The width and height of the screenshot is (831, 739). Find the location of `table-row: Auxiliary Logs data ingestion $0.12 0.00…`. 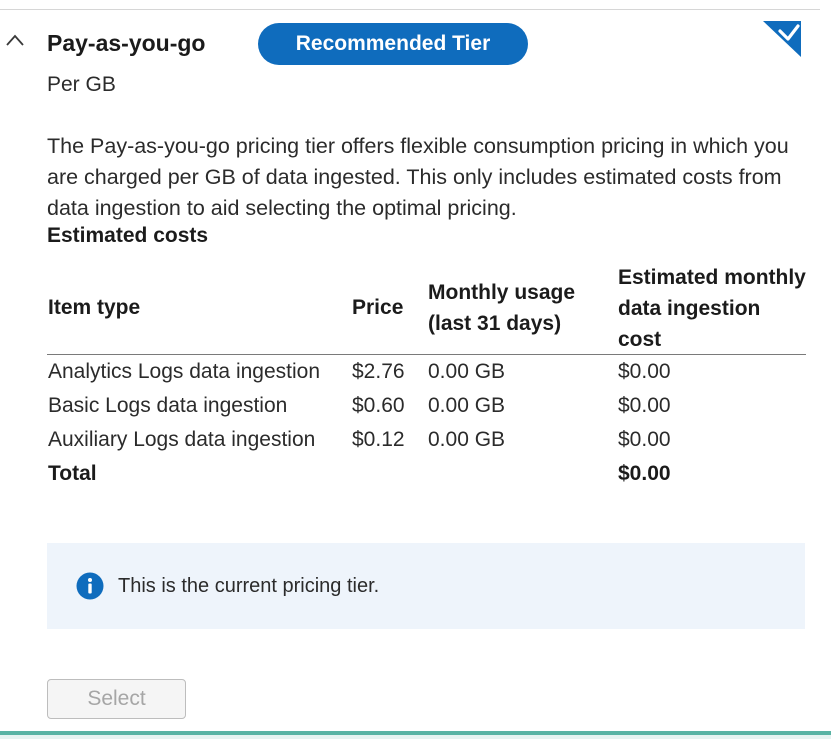

table-row: Auxiliary Logs data ingestion $0.12 0.00… is located at coordinates (426, 440).